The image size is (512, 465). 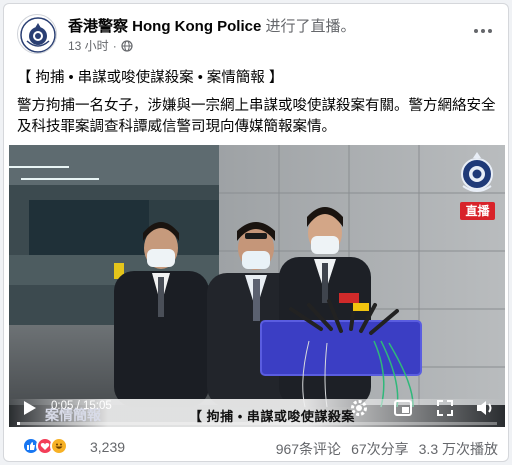 What do you see at coordinates (256, 445) in the screenshot?
I see `post-footer: 3,239 967条评论 67次分享 3.3 万次播放` at bounding box center [256, 445].